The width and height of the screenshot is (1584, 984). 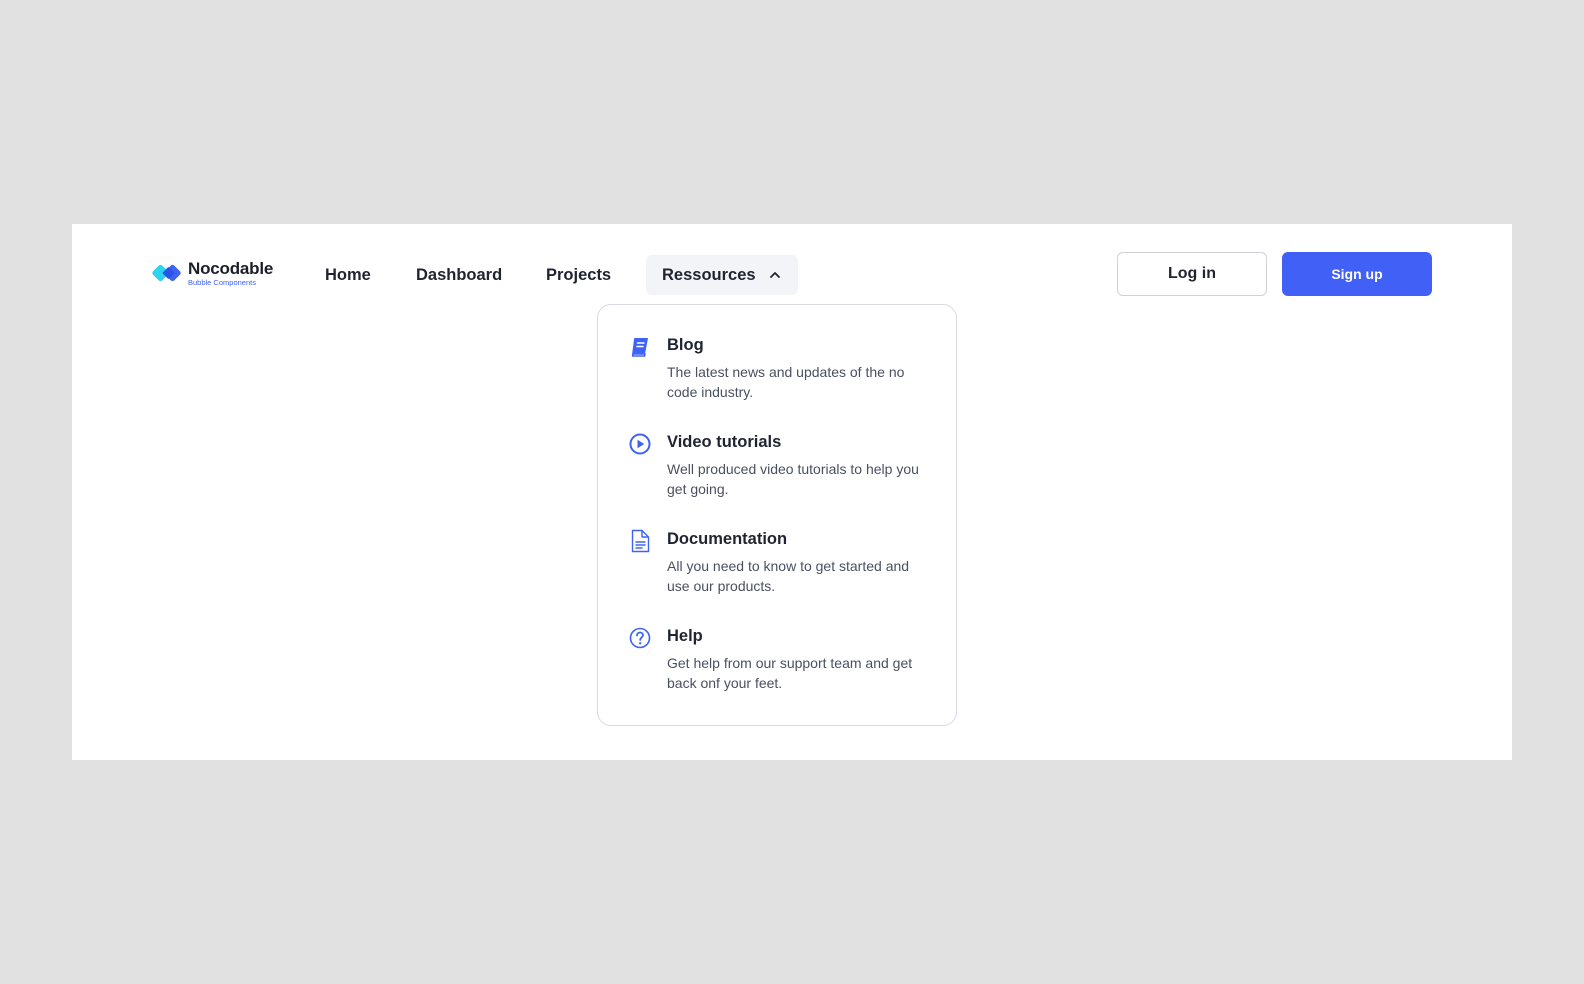 I want to click on brand-name: Nocodable, so click(x=231, y=268).